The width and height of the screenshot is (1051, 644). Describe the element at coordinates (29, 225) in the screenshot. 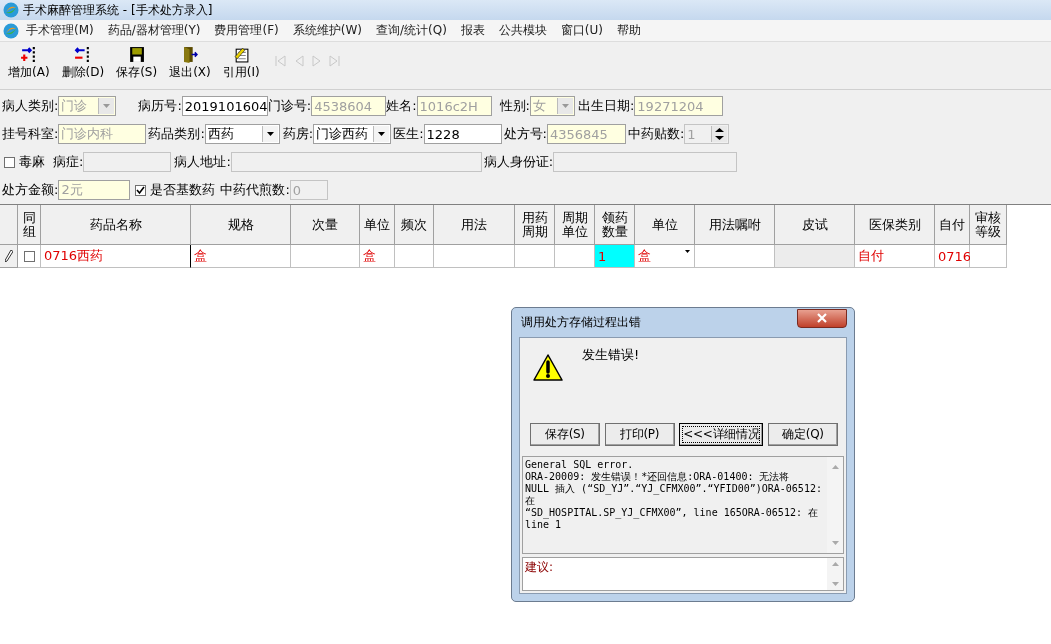

I see `column-header: 同组` at that location.